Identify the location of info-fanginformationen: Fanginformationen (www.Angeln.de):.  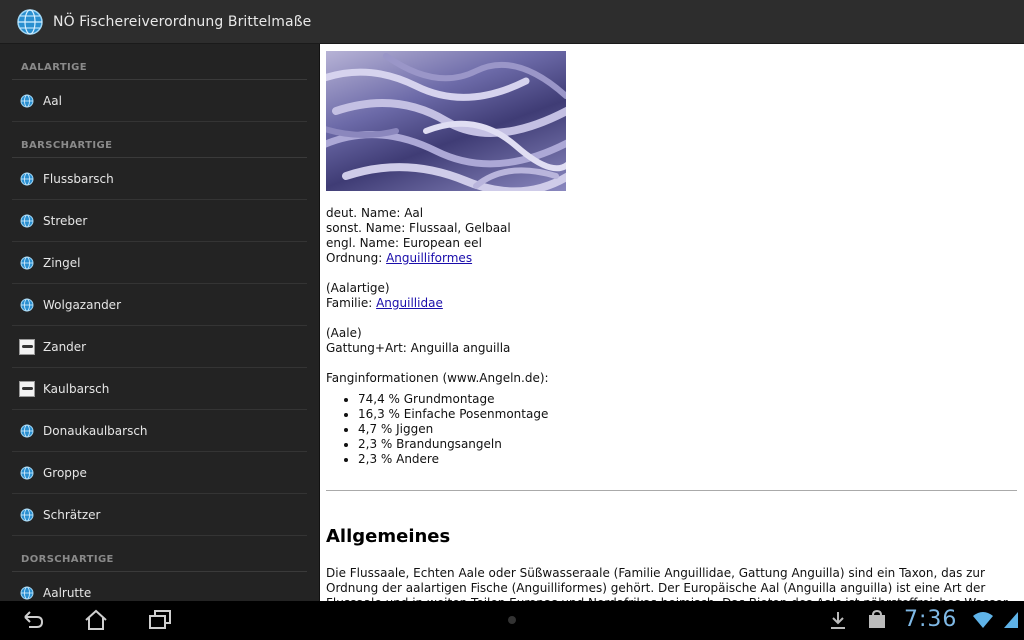
(437, 378).